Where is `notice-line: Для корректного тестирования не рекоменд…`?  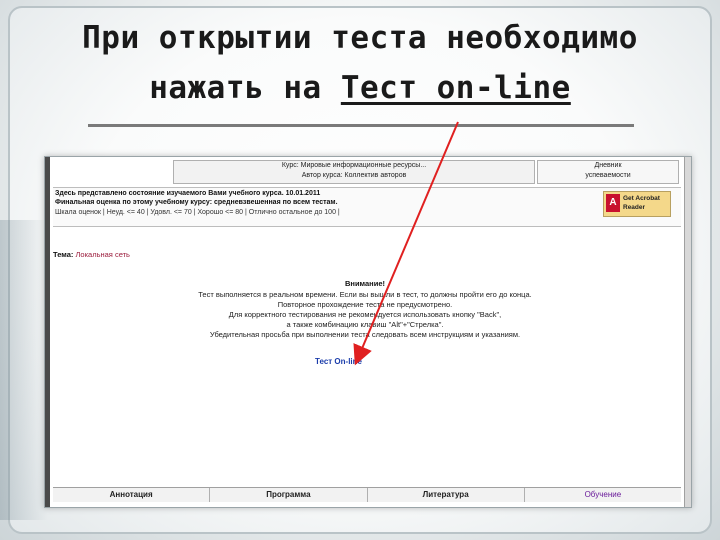
notice-line: Для корректного тестирования не рекоменд… is located at coordinates (365, 314).